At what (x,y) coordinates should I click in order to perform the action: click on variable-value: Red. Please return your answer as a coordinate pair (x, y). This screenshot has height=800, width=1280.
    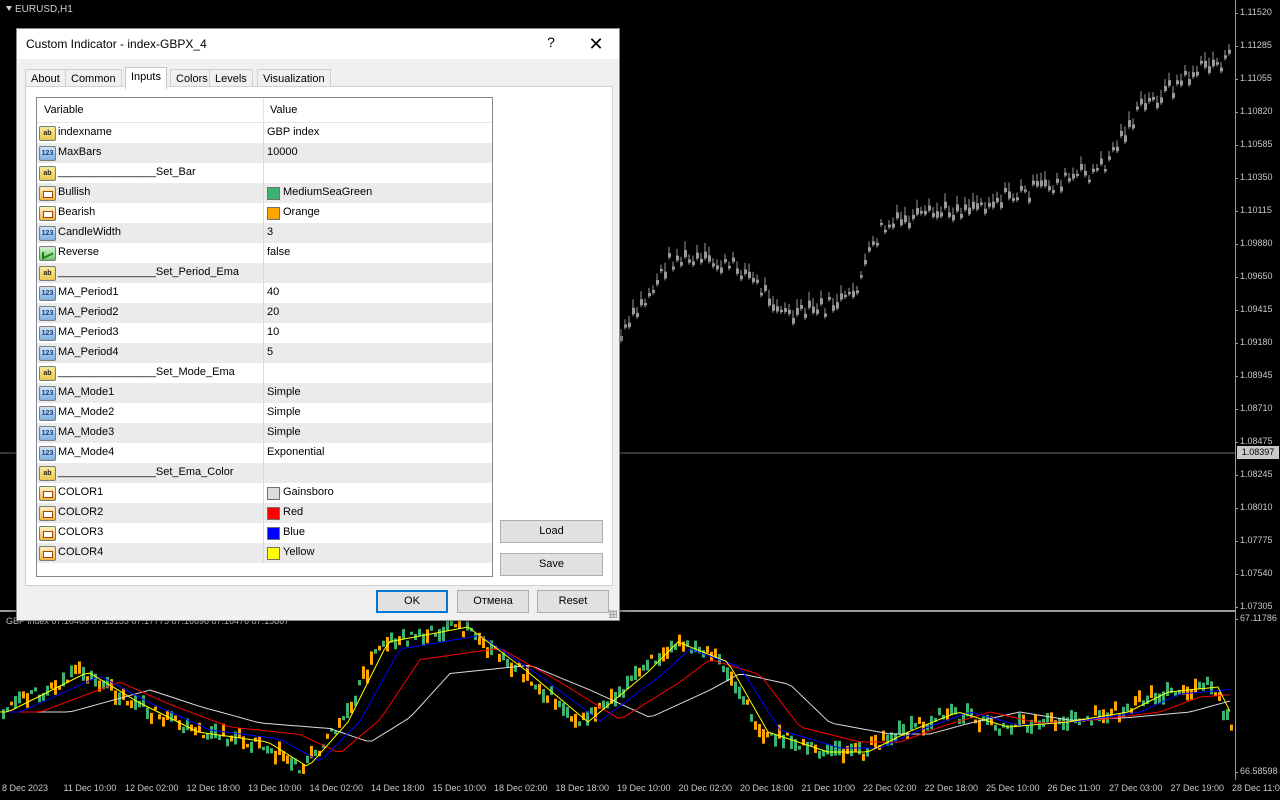
    Looking at the image, I should click on (293, 512).